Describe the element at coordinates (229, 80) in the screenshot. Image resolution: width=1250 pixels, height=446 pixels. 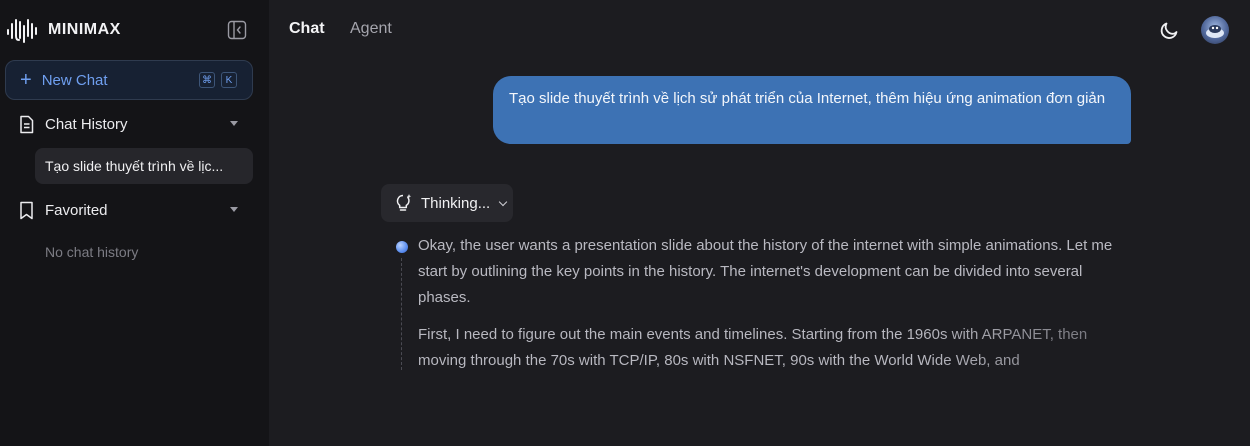
I see `k-key-badge: K` at that location.